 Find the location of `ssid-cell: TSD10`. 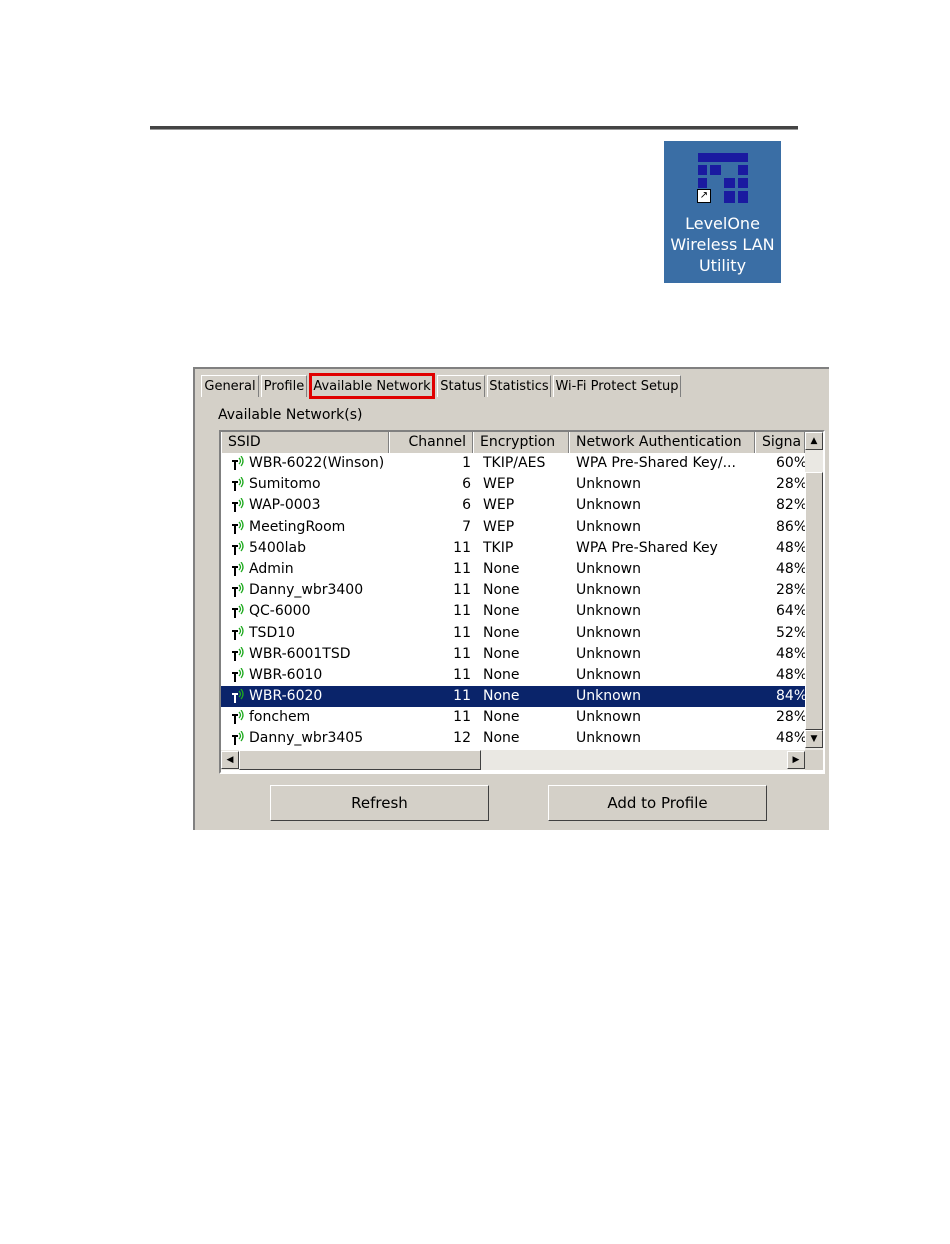

ssid-cell: TSD10 is located at coordinates (311, 633).